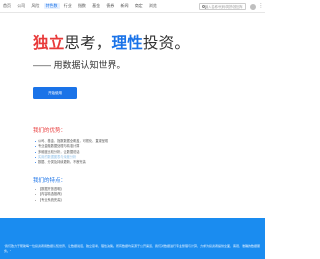 The image size is (320, 259). What do you see at coordinates (166, 43) in the screenshot?
I see `headline-invest: 投资。` at bounding box center [166, 43].